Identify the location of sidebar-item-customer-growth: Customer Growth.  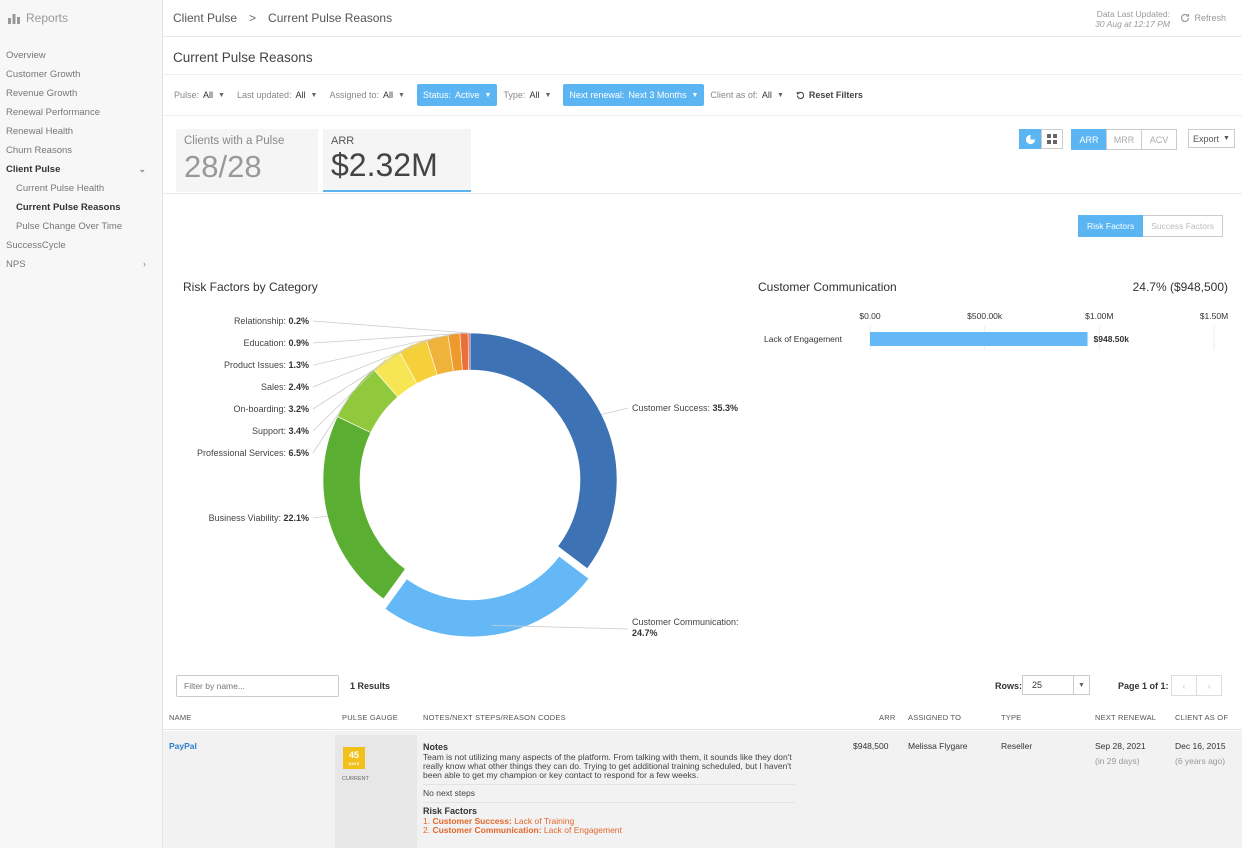
(81, 74).